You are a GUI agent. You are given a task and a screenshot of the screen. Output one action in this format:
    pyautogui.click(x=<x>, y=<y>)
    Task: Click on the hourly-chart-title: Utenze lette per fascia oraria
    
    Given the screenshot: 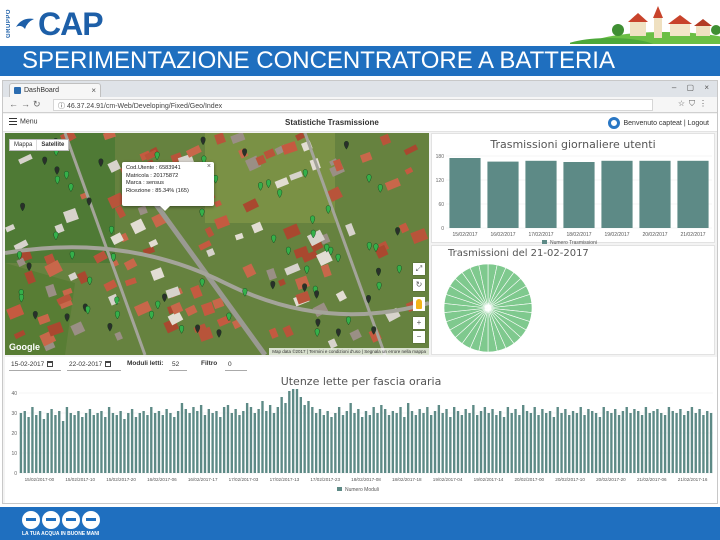 What is the action you would take?
    pyautogui.click(x=361, y=381)
    